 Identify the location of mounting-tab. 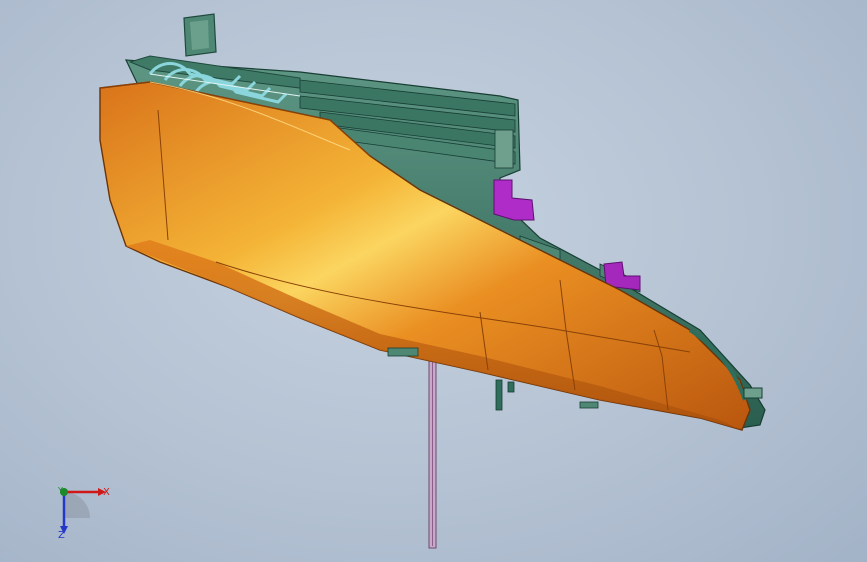
(200, 35).